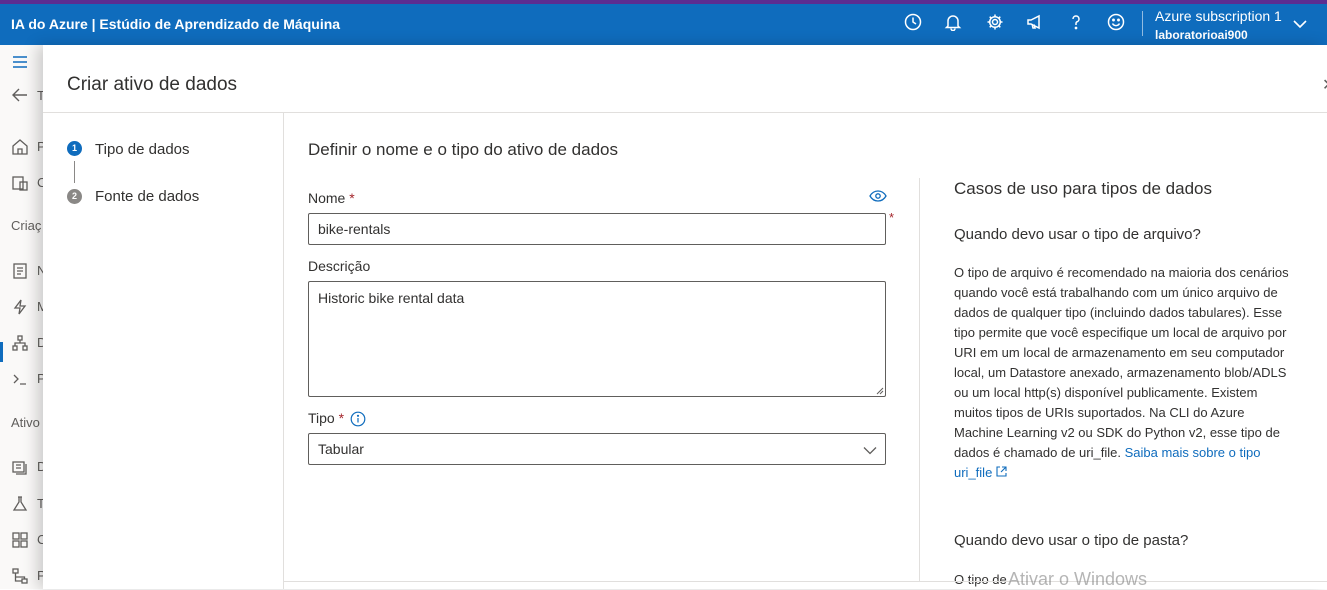 This screenshot has width=1327, height=590. Describe the element at coordinates (20, 540) in the screenshot. I see `components-icon` at that location.